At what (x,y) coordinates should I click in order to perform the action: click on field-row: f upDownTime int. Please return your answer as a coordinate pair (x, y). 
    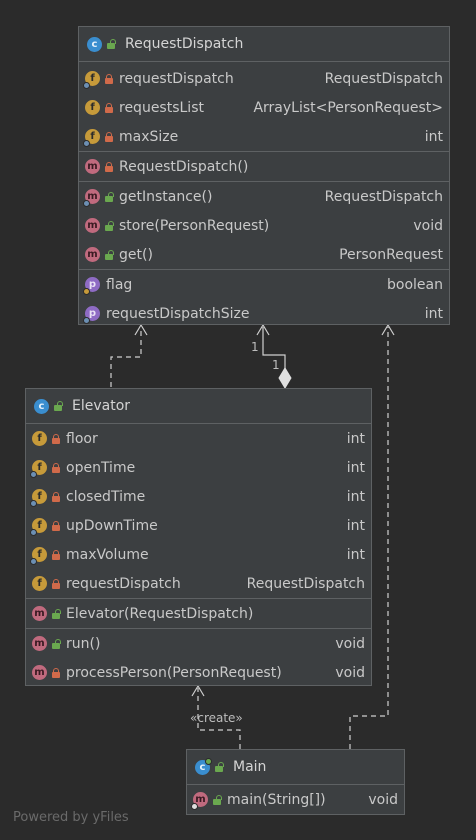
    Looking at the image, I should click on (198, 525).